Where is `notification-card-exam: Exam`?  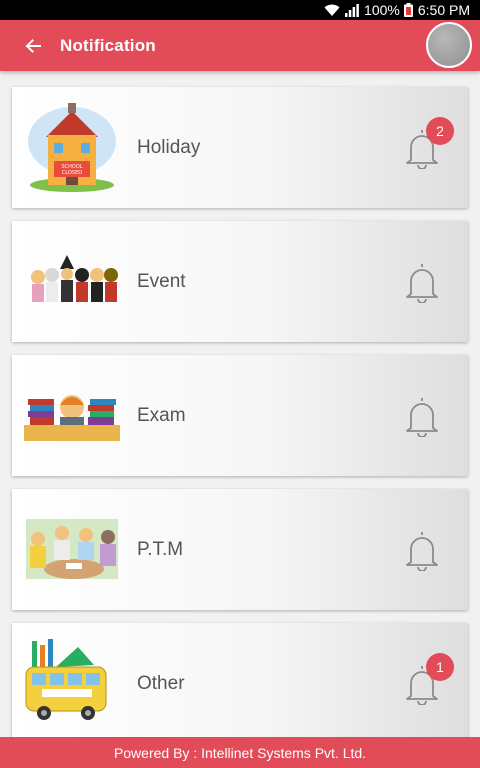
notification-card-exam: Exam is located at coordinates (240, 415).